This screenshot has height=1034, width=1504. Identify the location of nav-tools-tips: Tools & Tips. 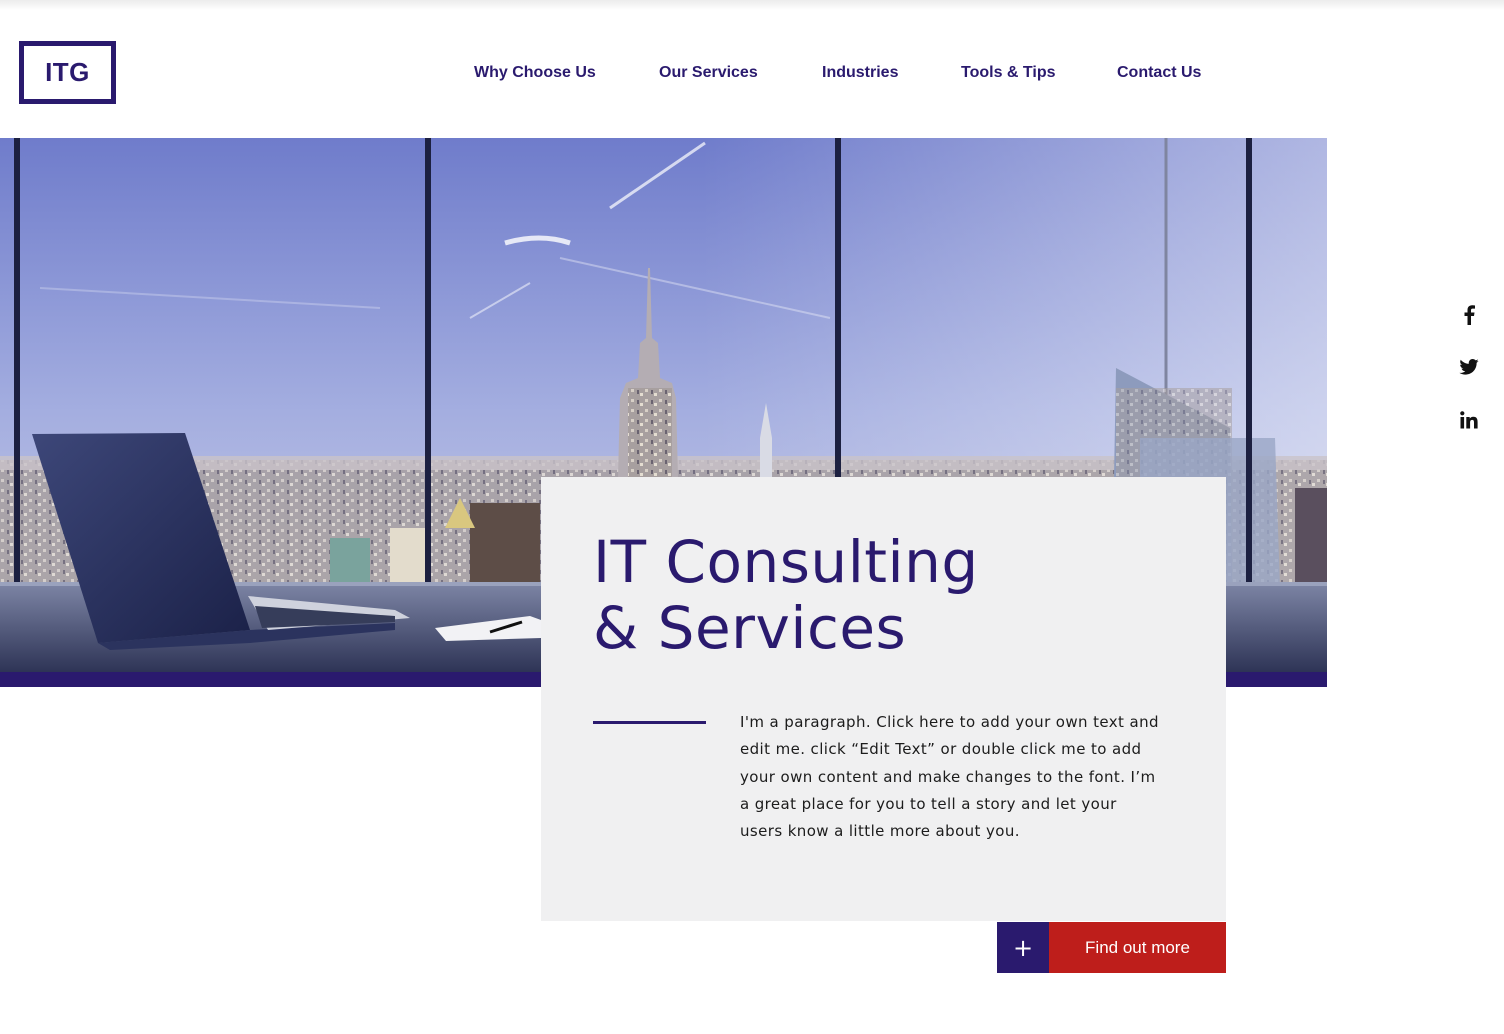
(1008, 73).